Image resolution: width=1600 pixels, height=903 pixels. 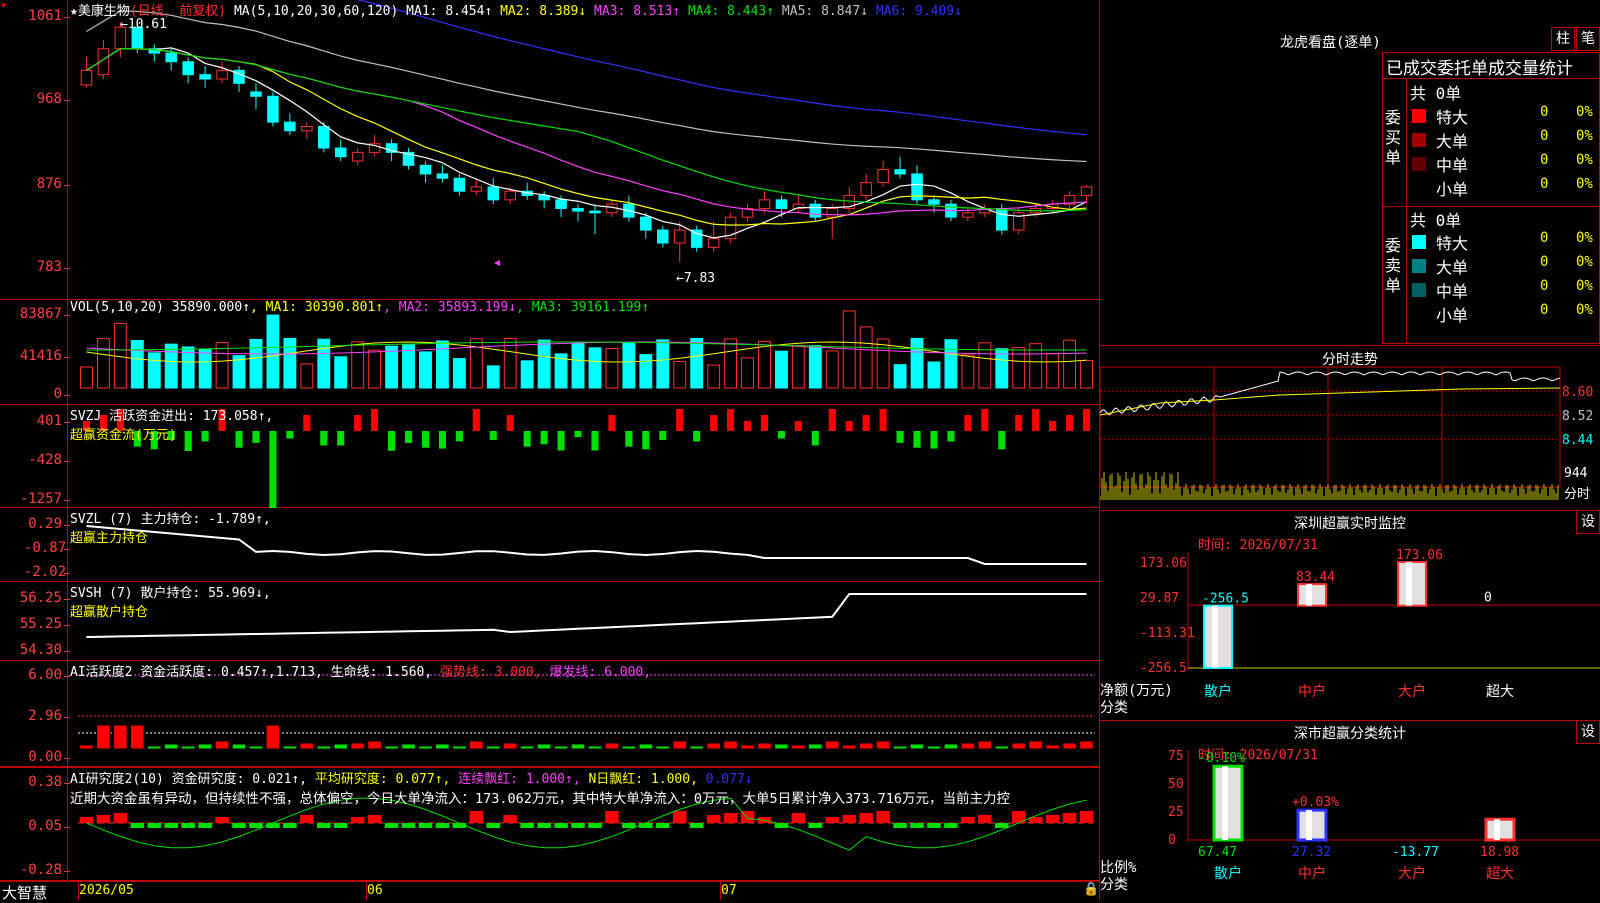 I want to click on svzj-sub: 超赢资金流(万元), so click(x=123, y=435).